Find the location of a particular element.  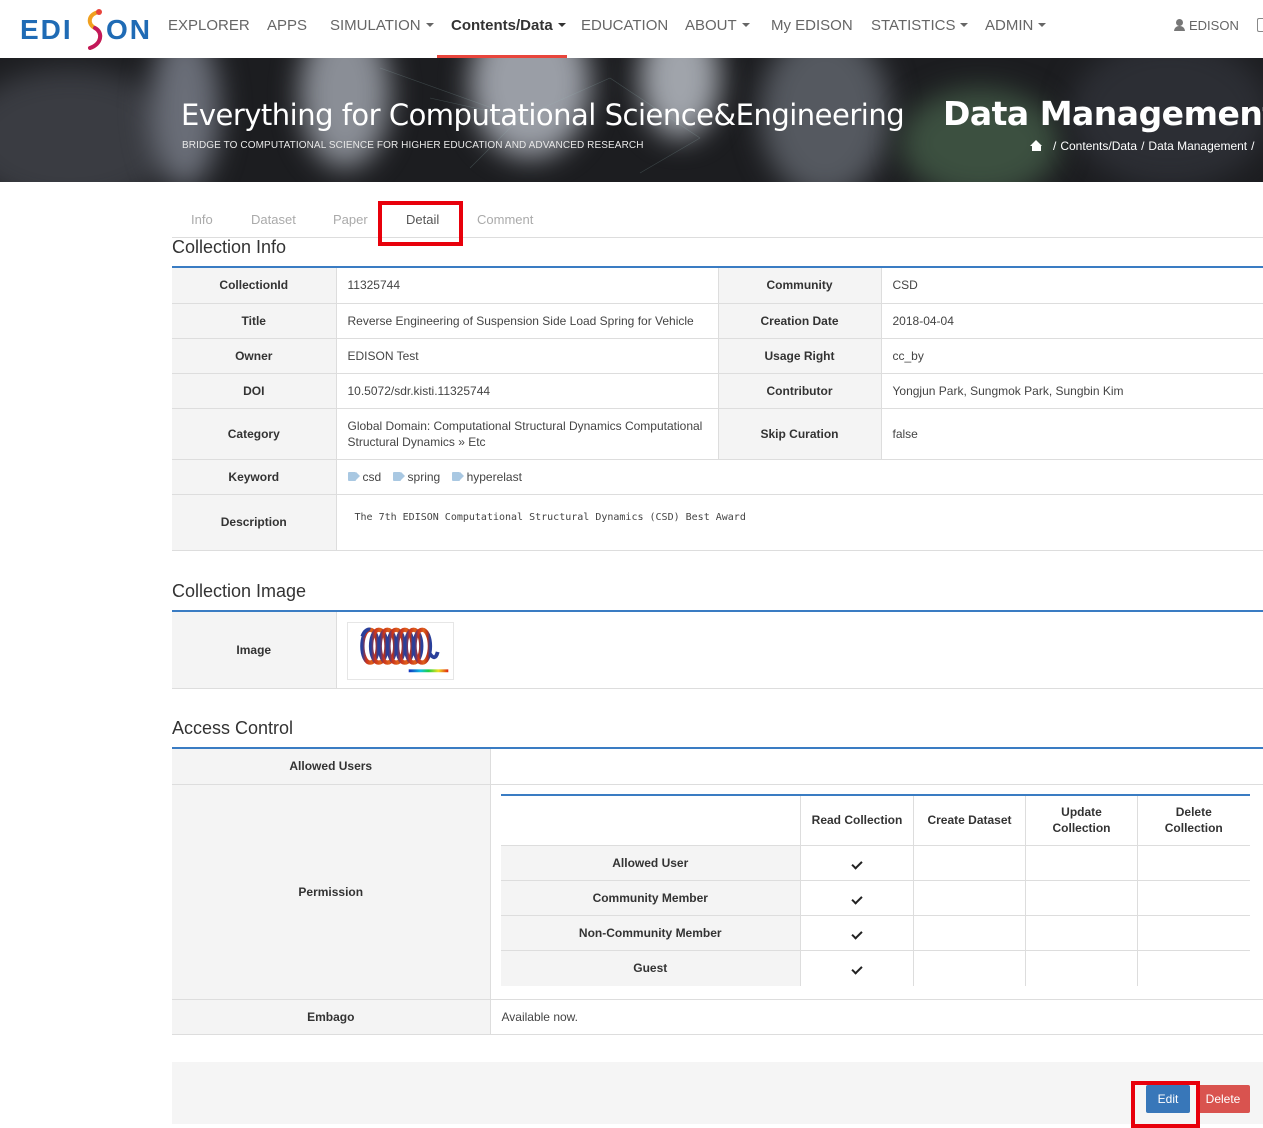

label-image: Image is located at coordinates (254, 650).